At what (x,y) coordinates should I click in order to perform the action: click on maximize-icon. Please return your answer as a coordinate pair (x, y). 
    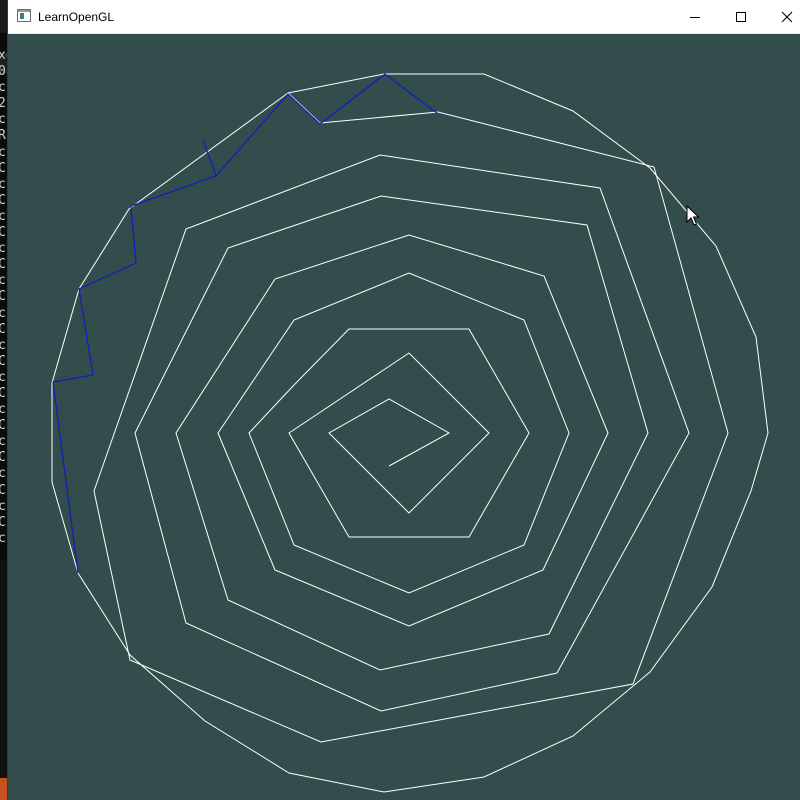
    Looking at the image, I should click on (741, 16).